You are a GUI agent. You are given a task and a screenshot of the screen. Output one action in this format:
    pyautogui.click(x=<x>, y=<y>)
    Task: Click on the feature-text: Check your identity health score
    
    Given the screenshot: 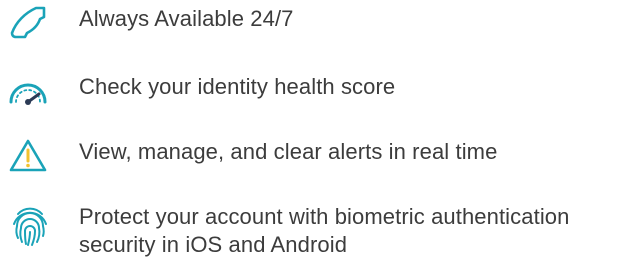 What is the action you would take?
    pyautogui.click(x=237, y=86)
    